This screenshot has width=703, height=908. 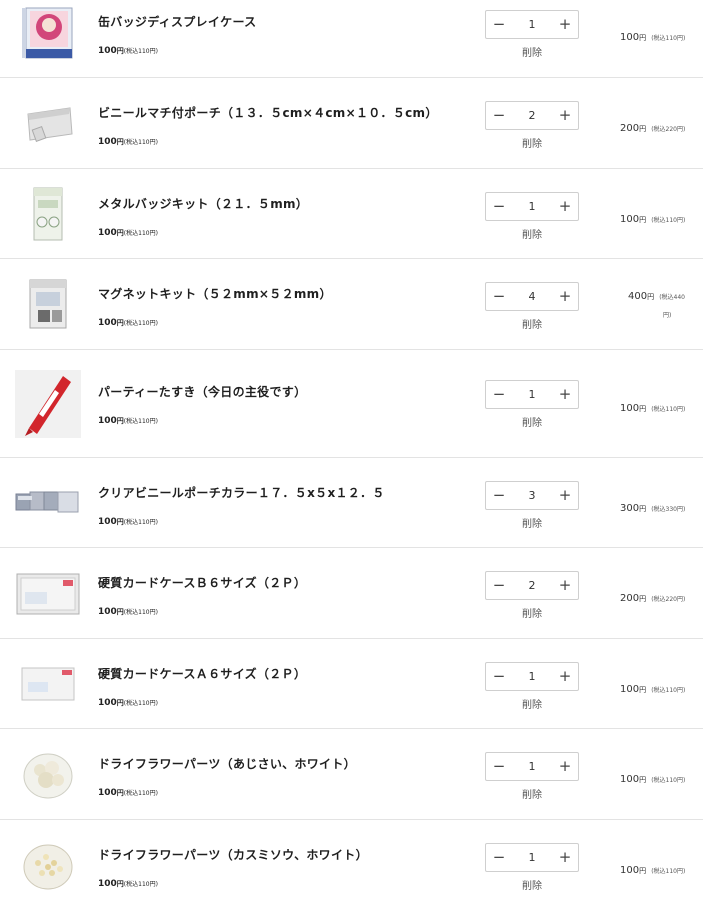 I want to click on line-total: 200円 (税込220円), so click(x=660, y=595).